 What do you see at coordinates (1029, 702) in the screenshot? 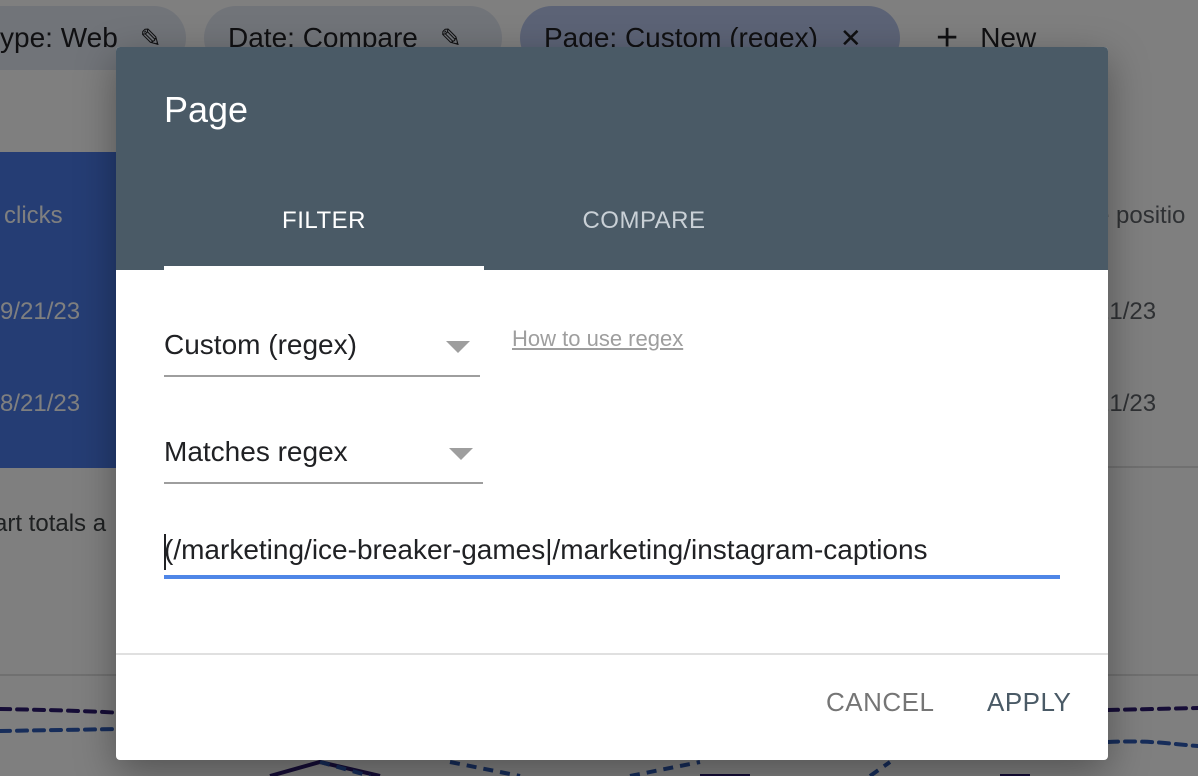
I see `apply-button: APPLY` at bounding box center [1029, 702].